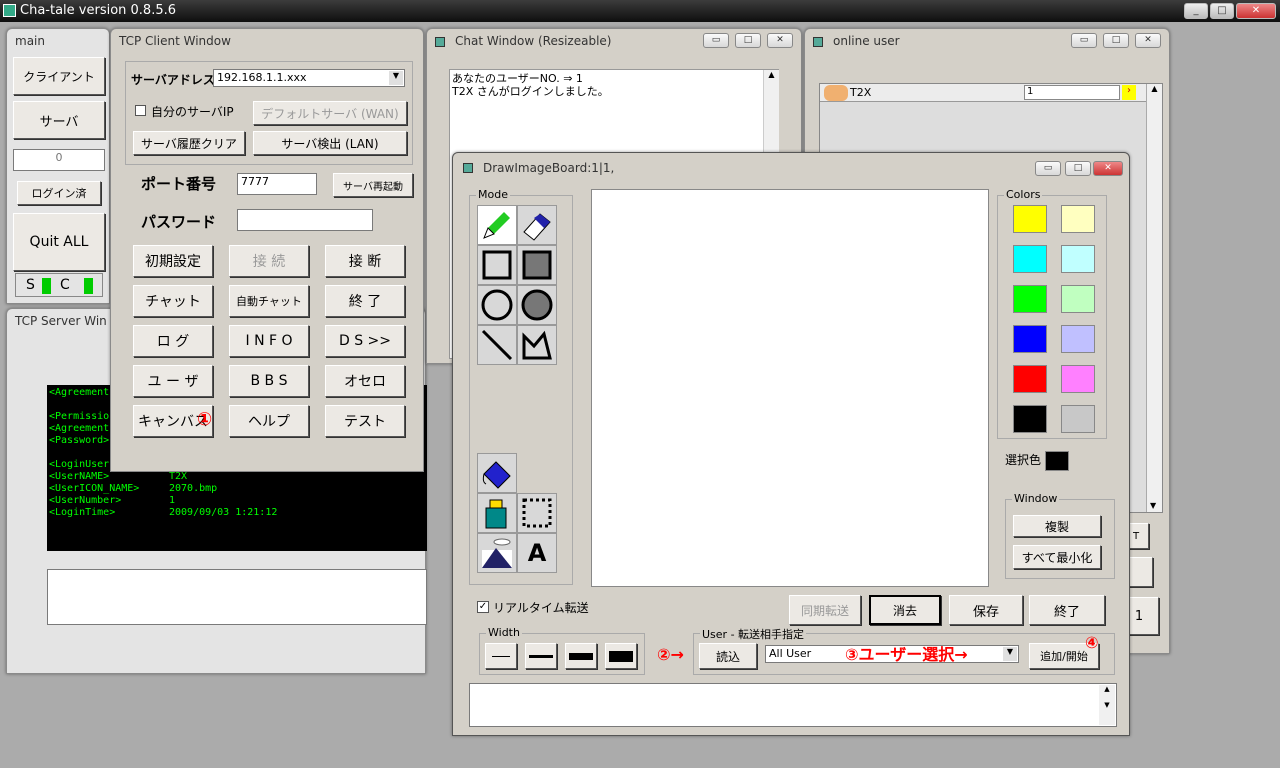  Describe the element at coordinates (621, 656) in the screenshot. I see `width-4-button` at that location.